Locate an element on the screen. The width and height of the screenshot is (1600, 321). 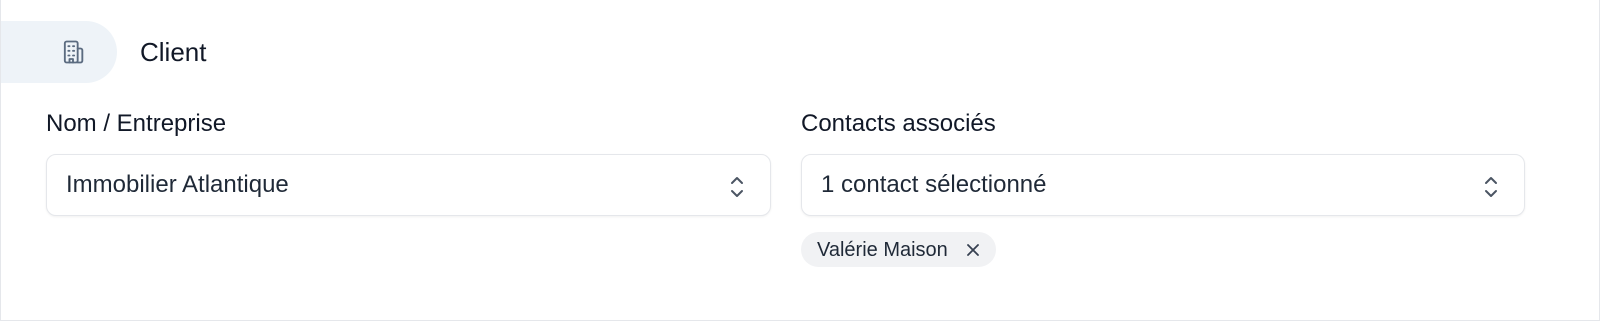
building-icon is located at coordinates (73, 52).